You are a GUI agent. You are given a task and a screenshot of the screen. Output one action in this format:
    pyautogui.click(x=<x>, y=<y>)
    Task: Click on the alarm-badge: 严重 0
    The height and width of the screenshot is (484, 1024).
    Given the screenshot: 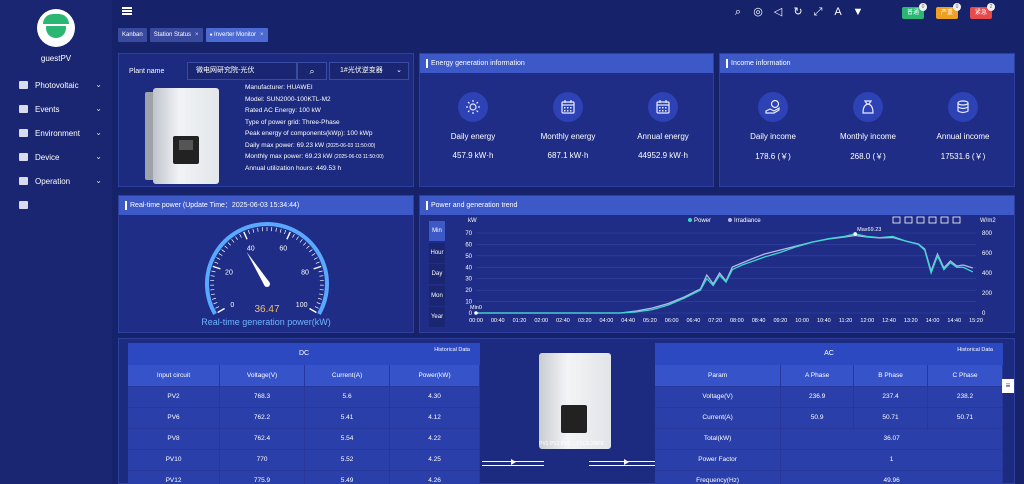 What is the action you would take?
    pyautogui.click(x=948, y=11)
    